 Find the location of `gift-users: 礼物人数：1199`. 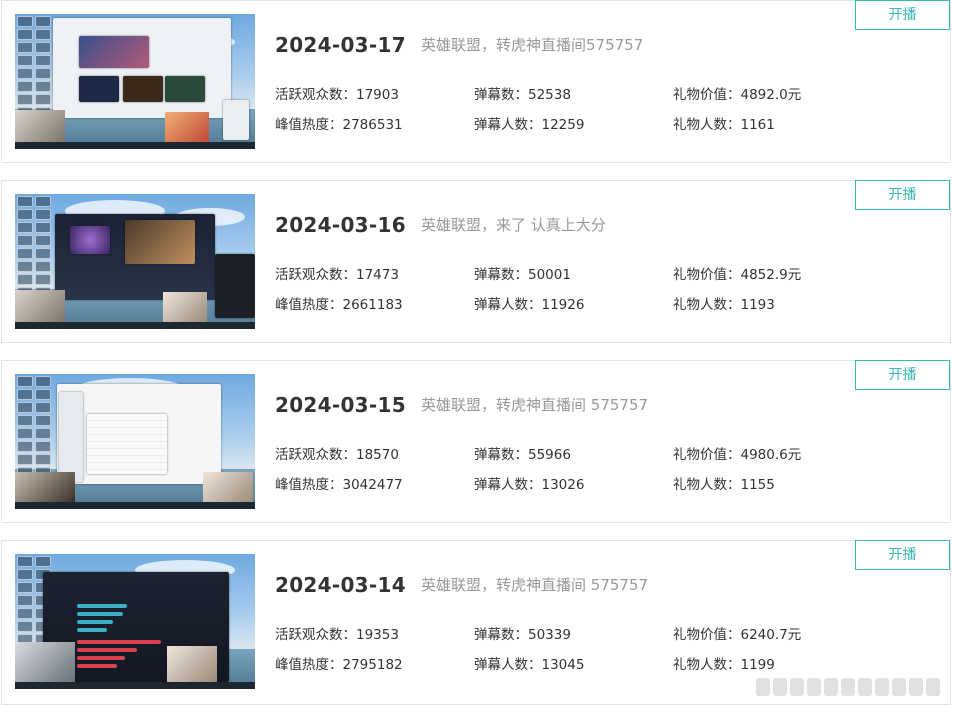

gift-users: 礼物人数：1199 is located at coordinates (724, 665).